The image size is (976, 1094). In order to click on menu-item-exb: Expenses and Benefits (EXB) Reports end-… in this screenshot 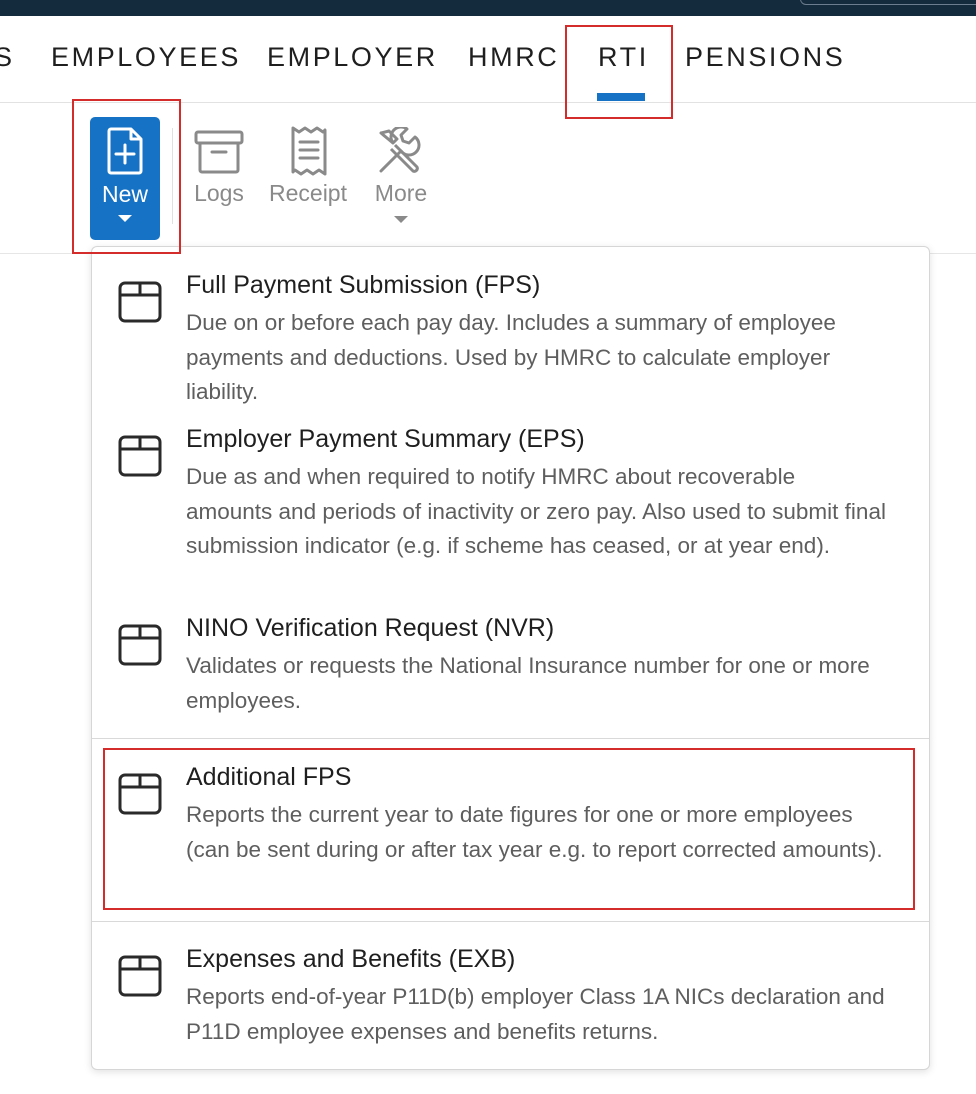, I will do `click(510, 998)`.